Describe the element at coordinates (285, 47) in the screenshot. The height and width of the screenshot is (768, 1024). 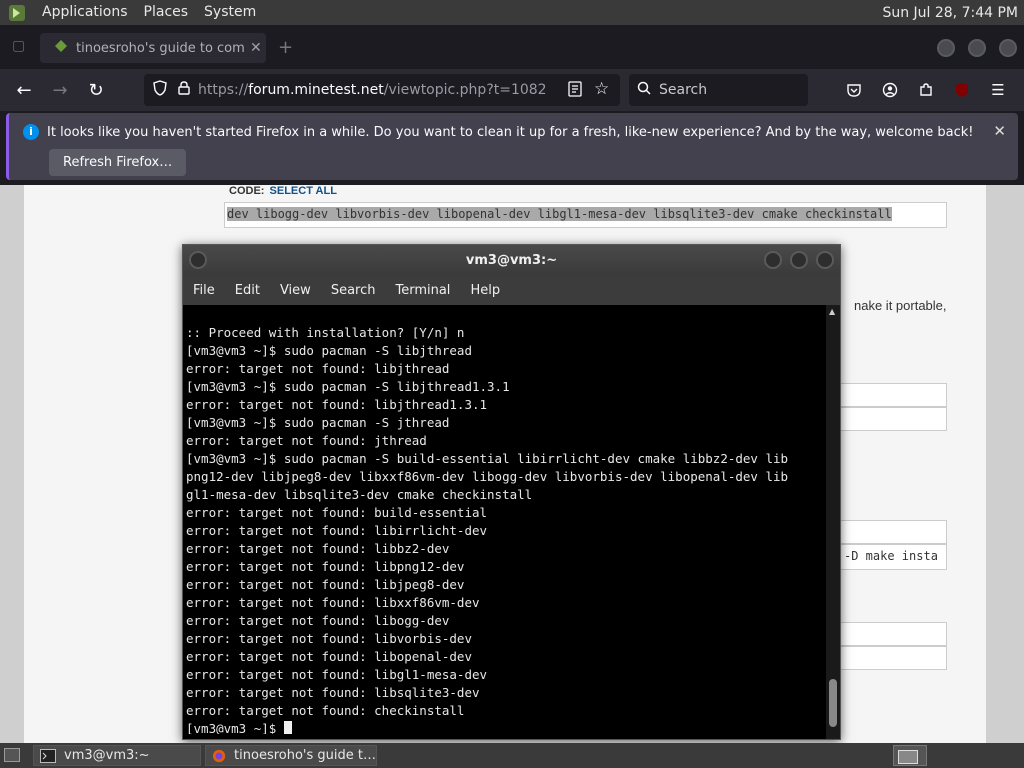
I see `new-tab-button: +` at that location.